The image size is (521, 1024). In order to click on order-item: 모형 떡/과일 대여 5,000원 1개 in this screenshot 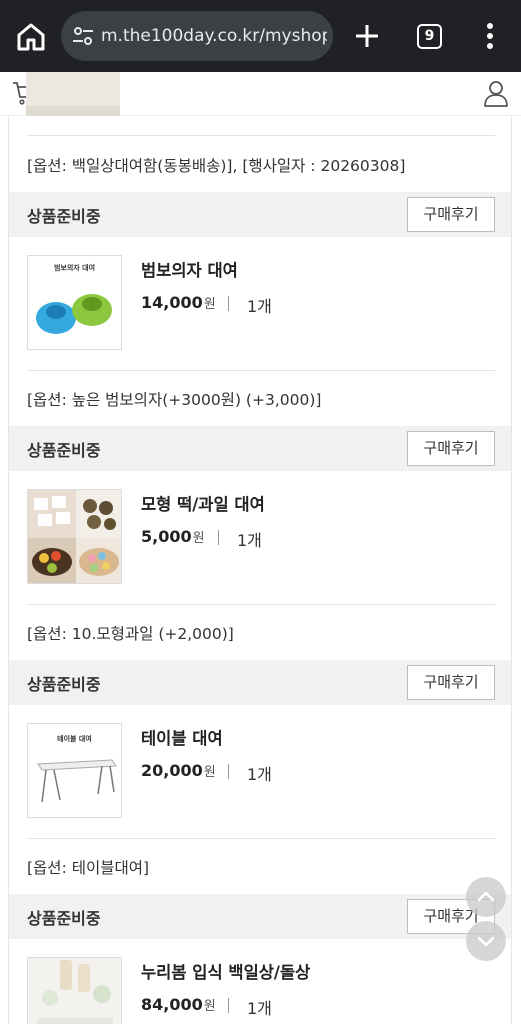, I will do `click(260, 537)`.